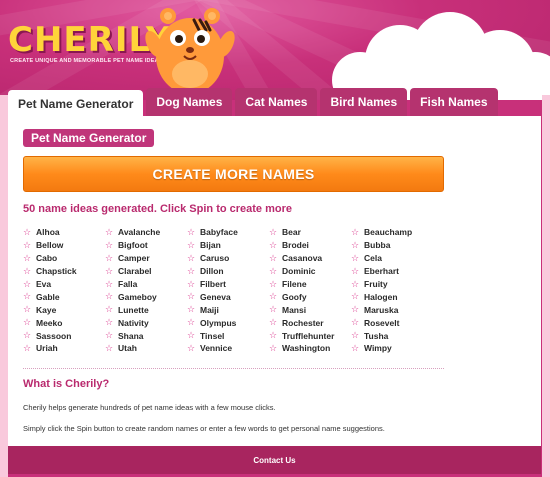  I want to click on name-label: Bigfoot, so click(133, 245).